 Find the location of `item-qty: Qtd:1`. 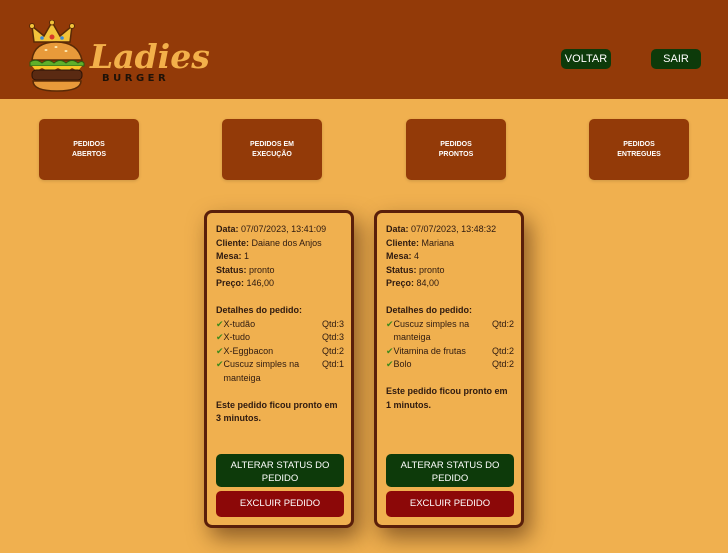

item-qty: Qtd:1 is located at coordinates (332, 364).